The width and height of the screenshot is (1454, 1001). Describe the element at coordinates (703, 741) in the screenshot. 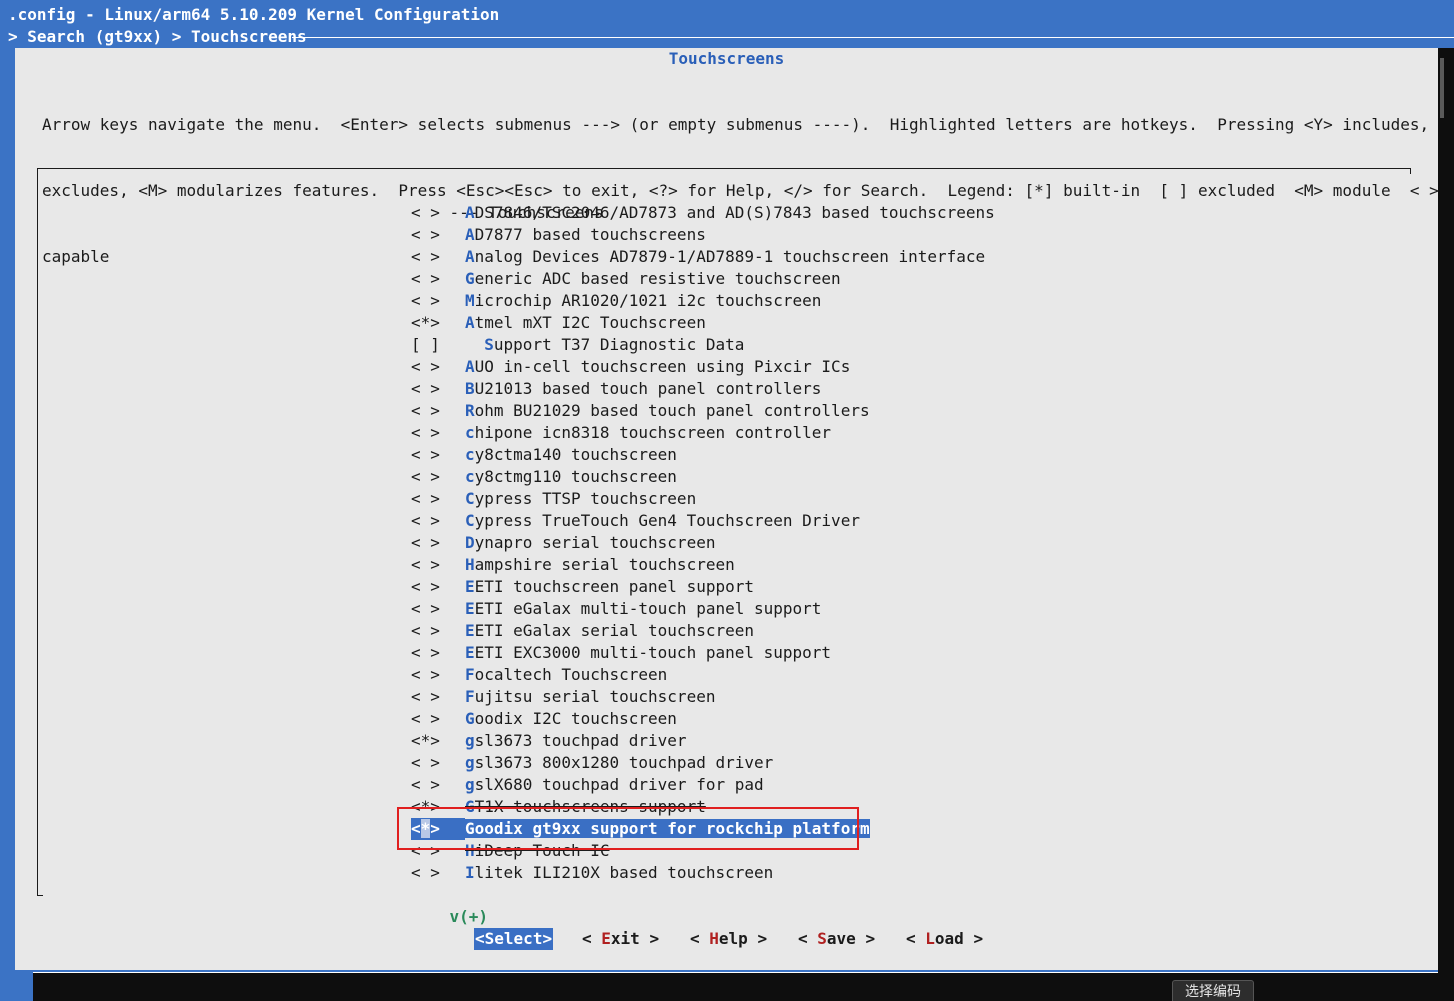

I see `menu-item: <*> gsl3673 touchpad driver` at that location.